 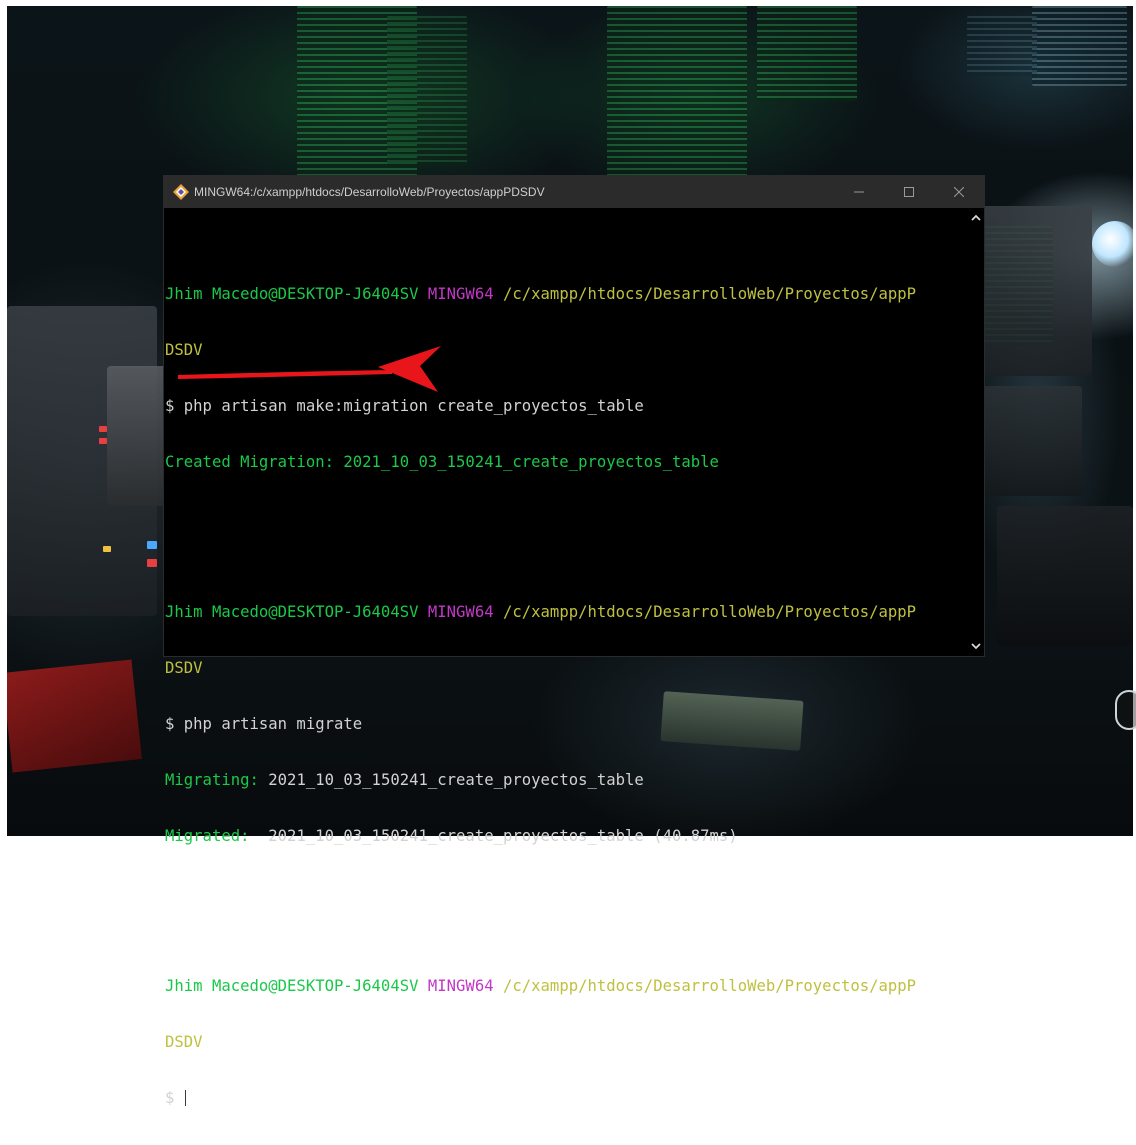 I want to click on scroll-down-button, so click(x=976, y=646).